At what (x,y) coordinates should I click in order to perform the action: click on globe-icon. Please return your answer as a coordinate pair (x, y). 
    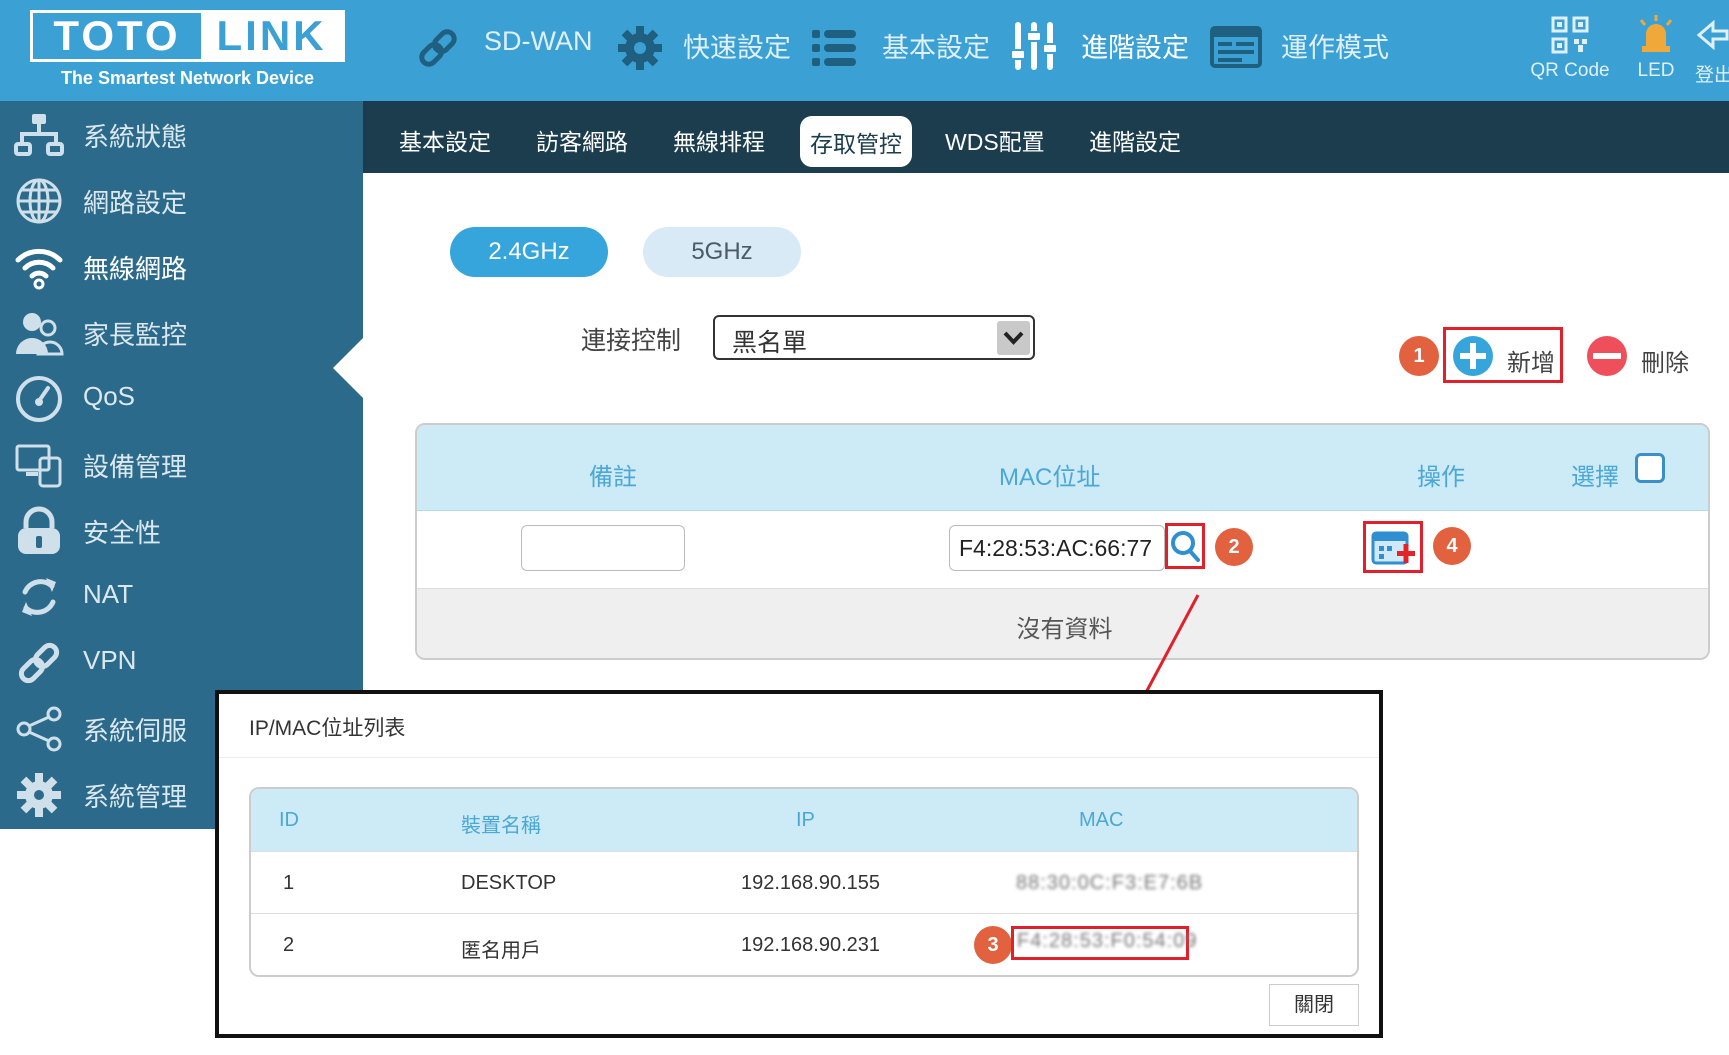
    Looking at the image, I should click on (39, 201).